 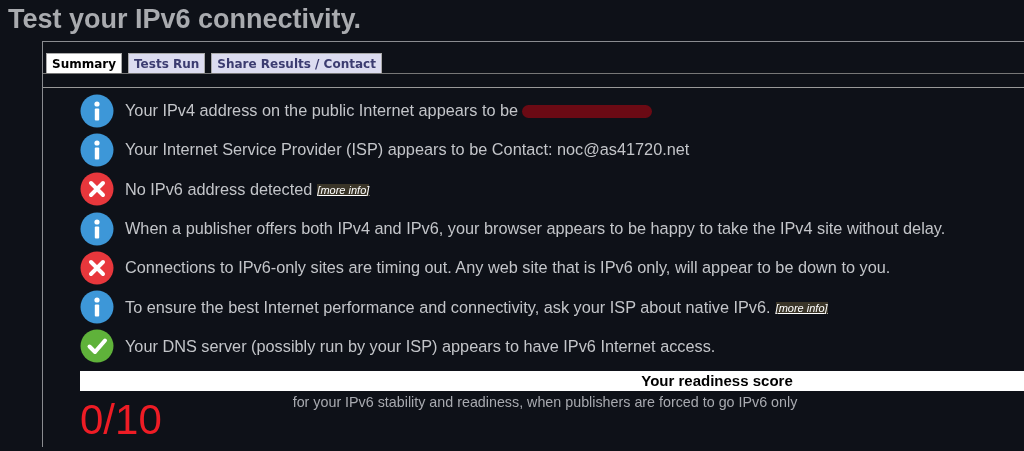 What do you see at coordinates (97, 346) in the screenshot?
I see `checkmark-icon` at bounding box center [97, 346].